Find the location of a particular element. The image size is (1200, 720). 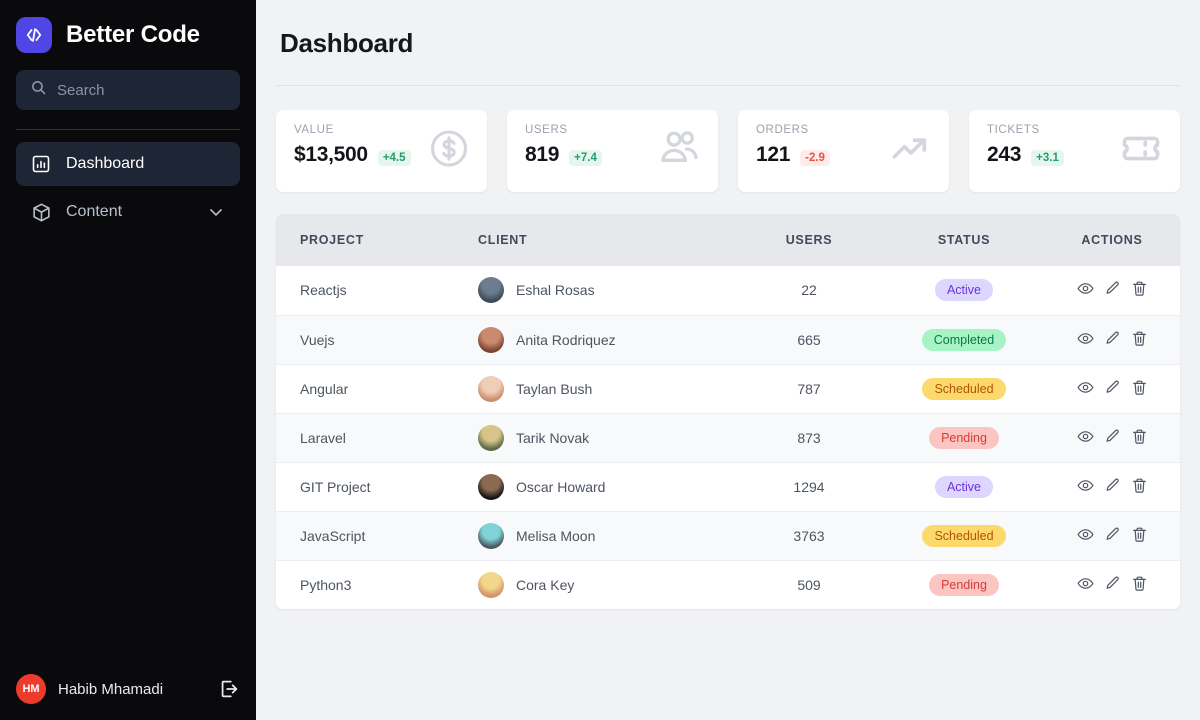

column-header-actions: ACTIONS is located at coordinates (1112, 240).